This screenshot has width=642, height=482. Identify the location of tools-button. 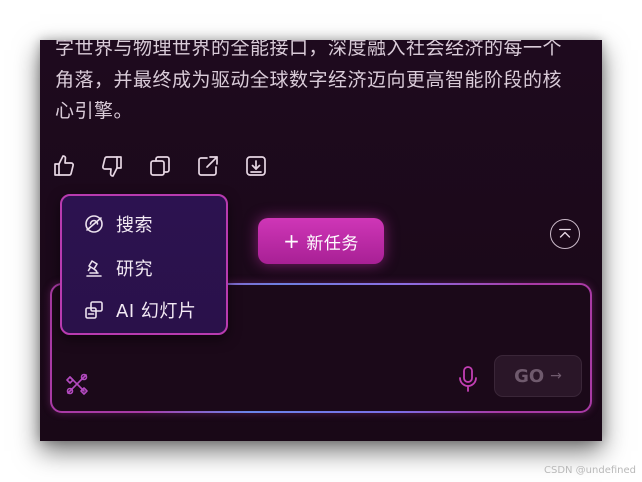
(77, 384).